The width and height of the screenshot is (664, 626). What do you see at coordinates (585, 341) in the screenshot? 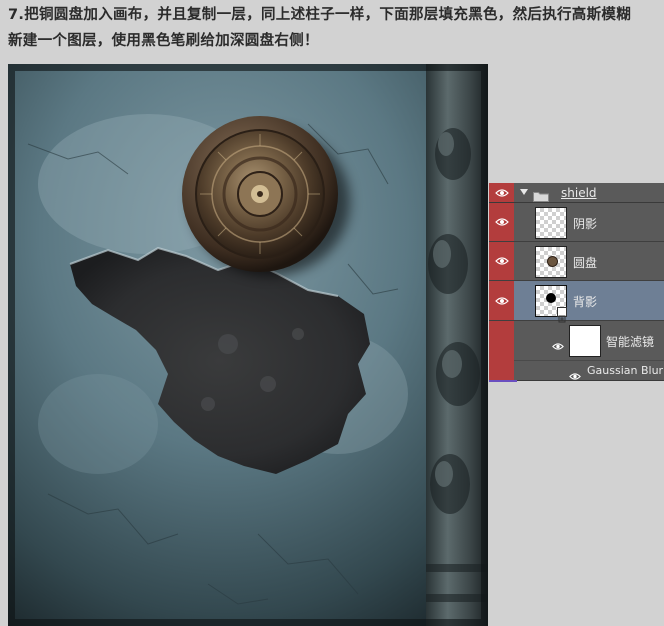
I see `filter-mask-thumbnail` at bounding box center [585, 341].